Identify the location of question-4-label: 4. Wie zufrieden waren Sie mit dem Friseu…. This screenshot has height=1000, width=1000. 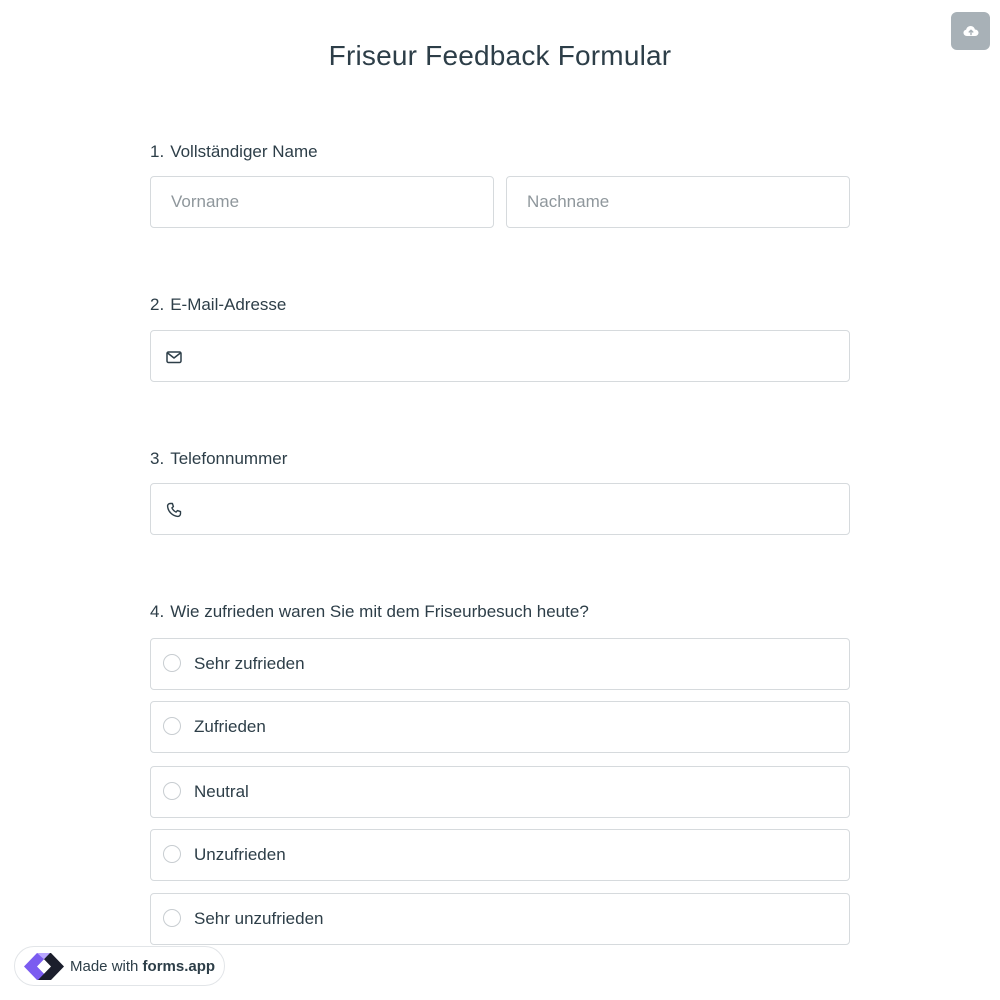
(369, 612).